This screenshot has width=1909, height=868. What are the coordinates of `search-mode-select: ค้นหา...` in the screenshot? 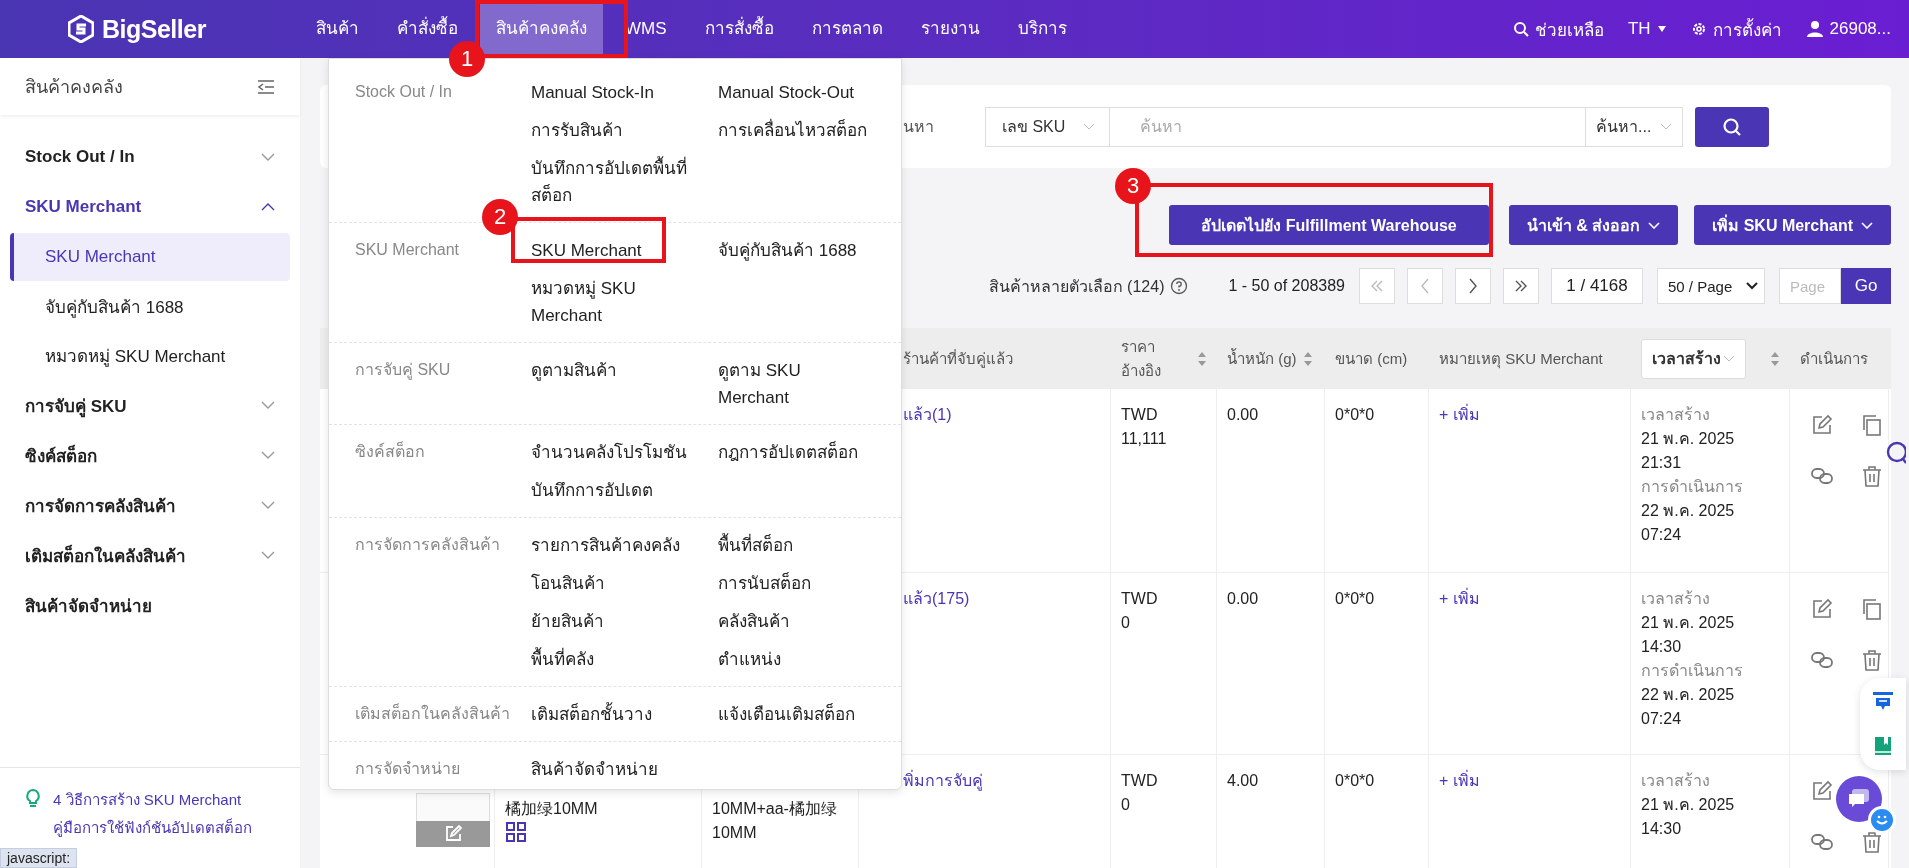 It's located at (1634, 126).